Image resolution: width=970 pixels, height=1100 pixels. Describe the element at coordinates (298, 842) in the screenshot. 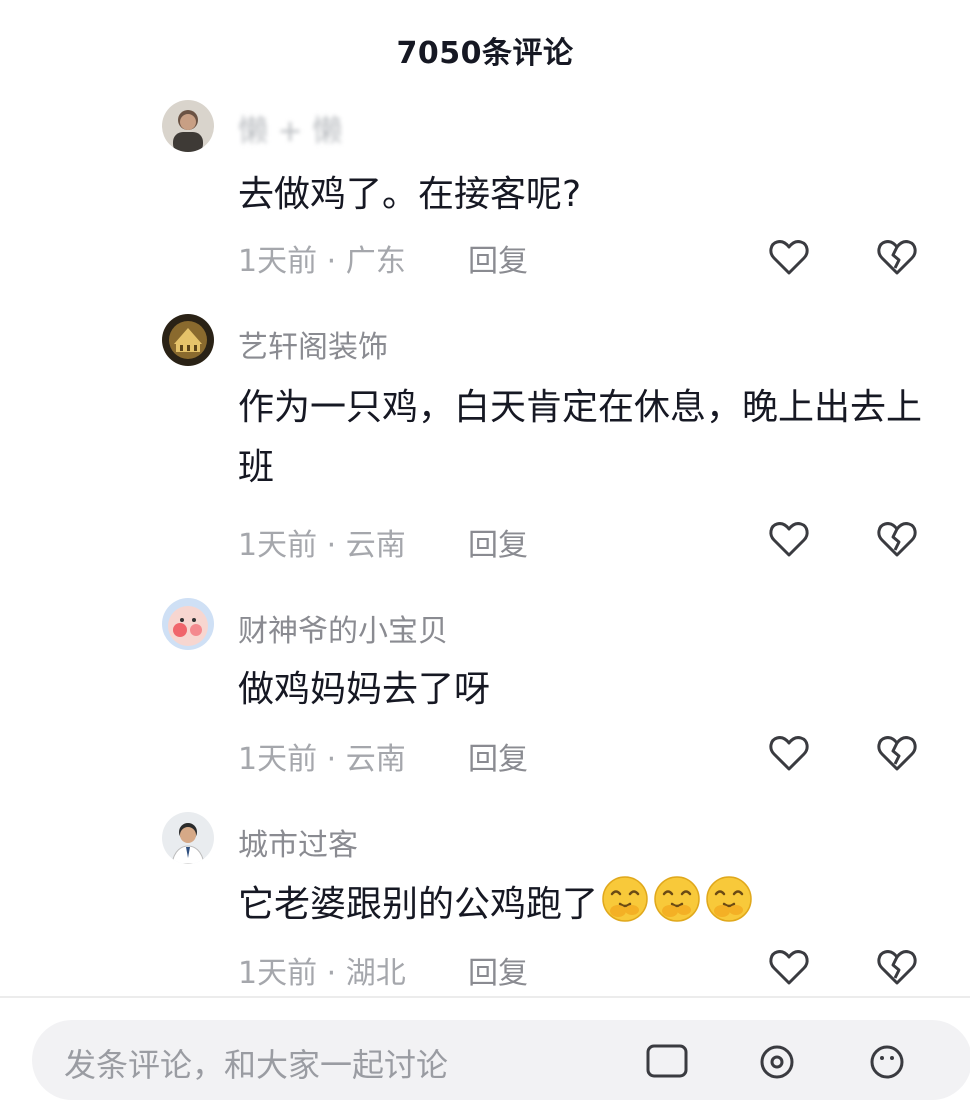

I see `comment-username: 城市过客` at that location.